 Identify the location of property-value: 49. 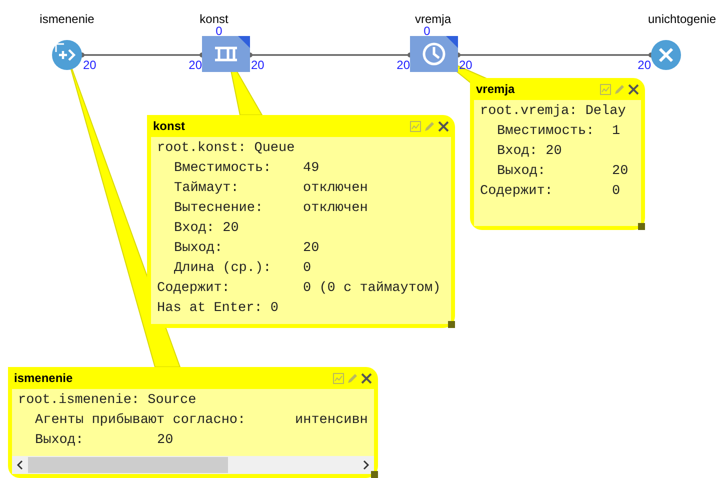
(311, 169).